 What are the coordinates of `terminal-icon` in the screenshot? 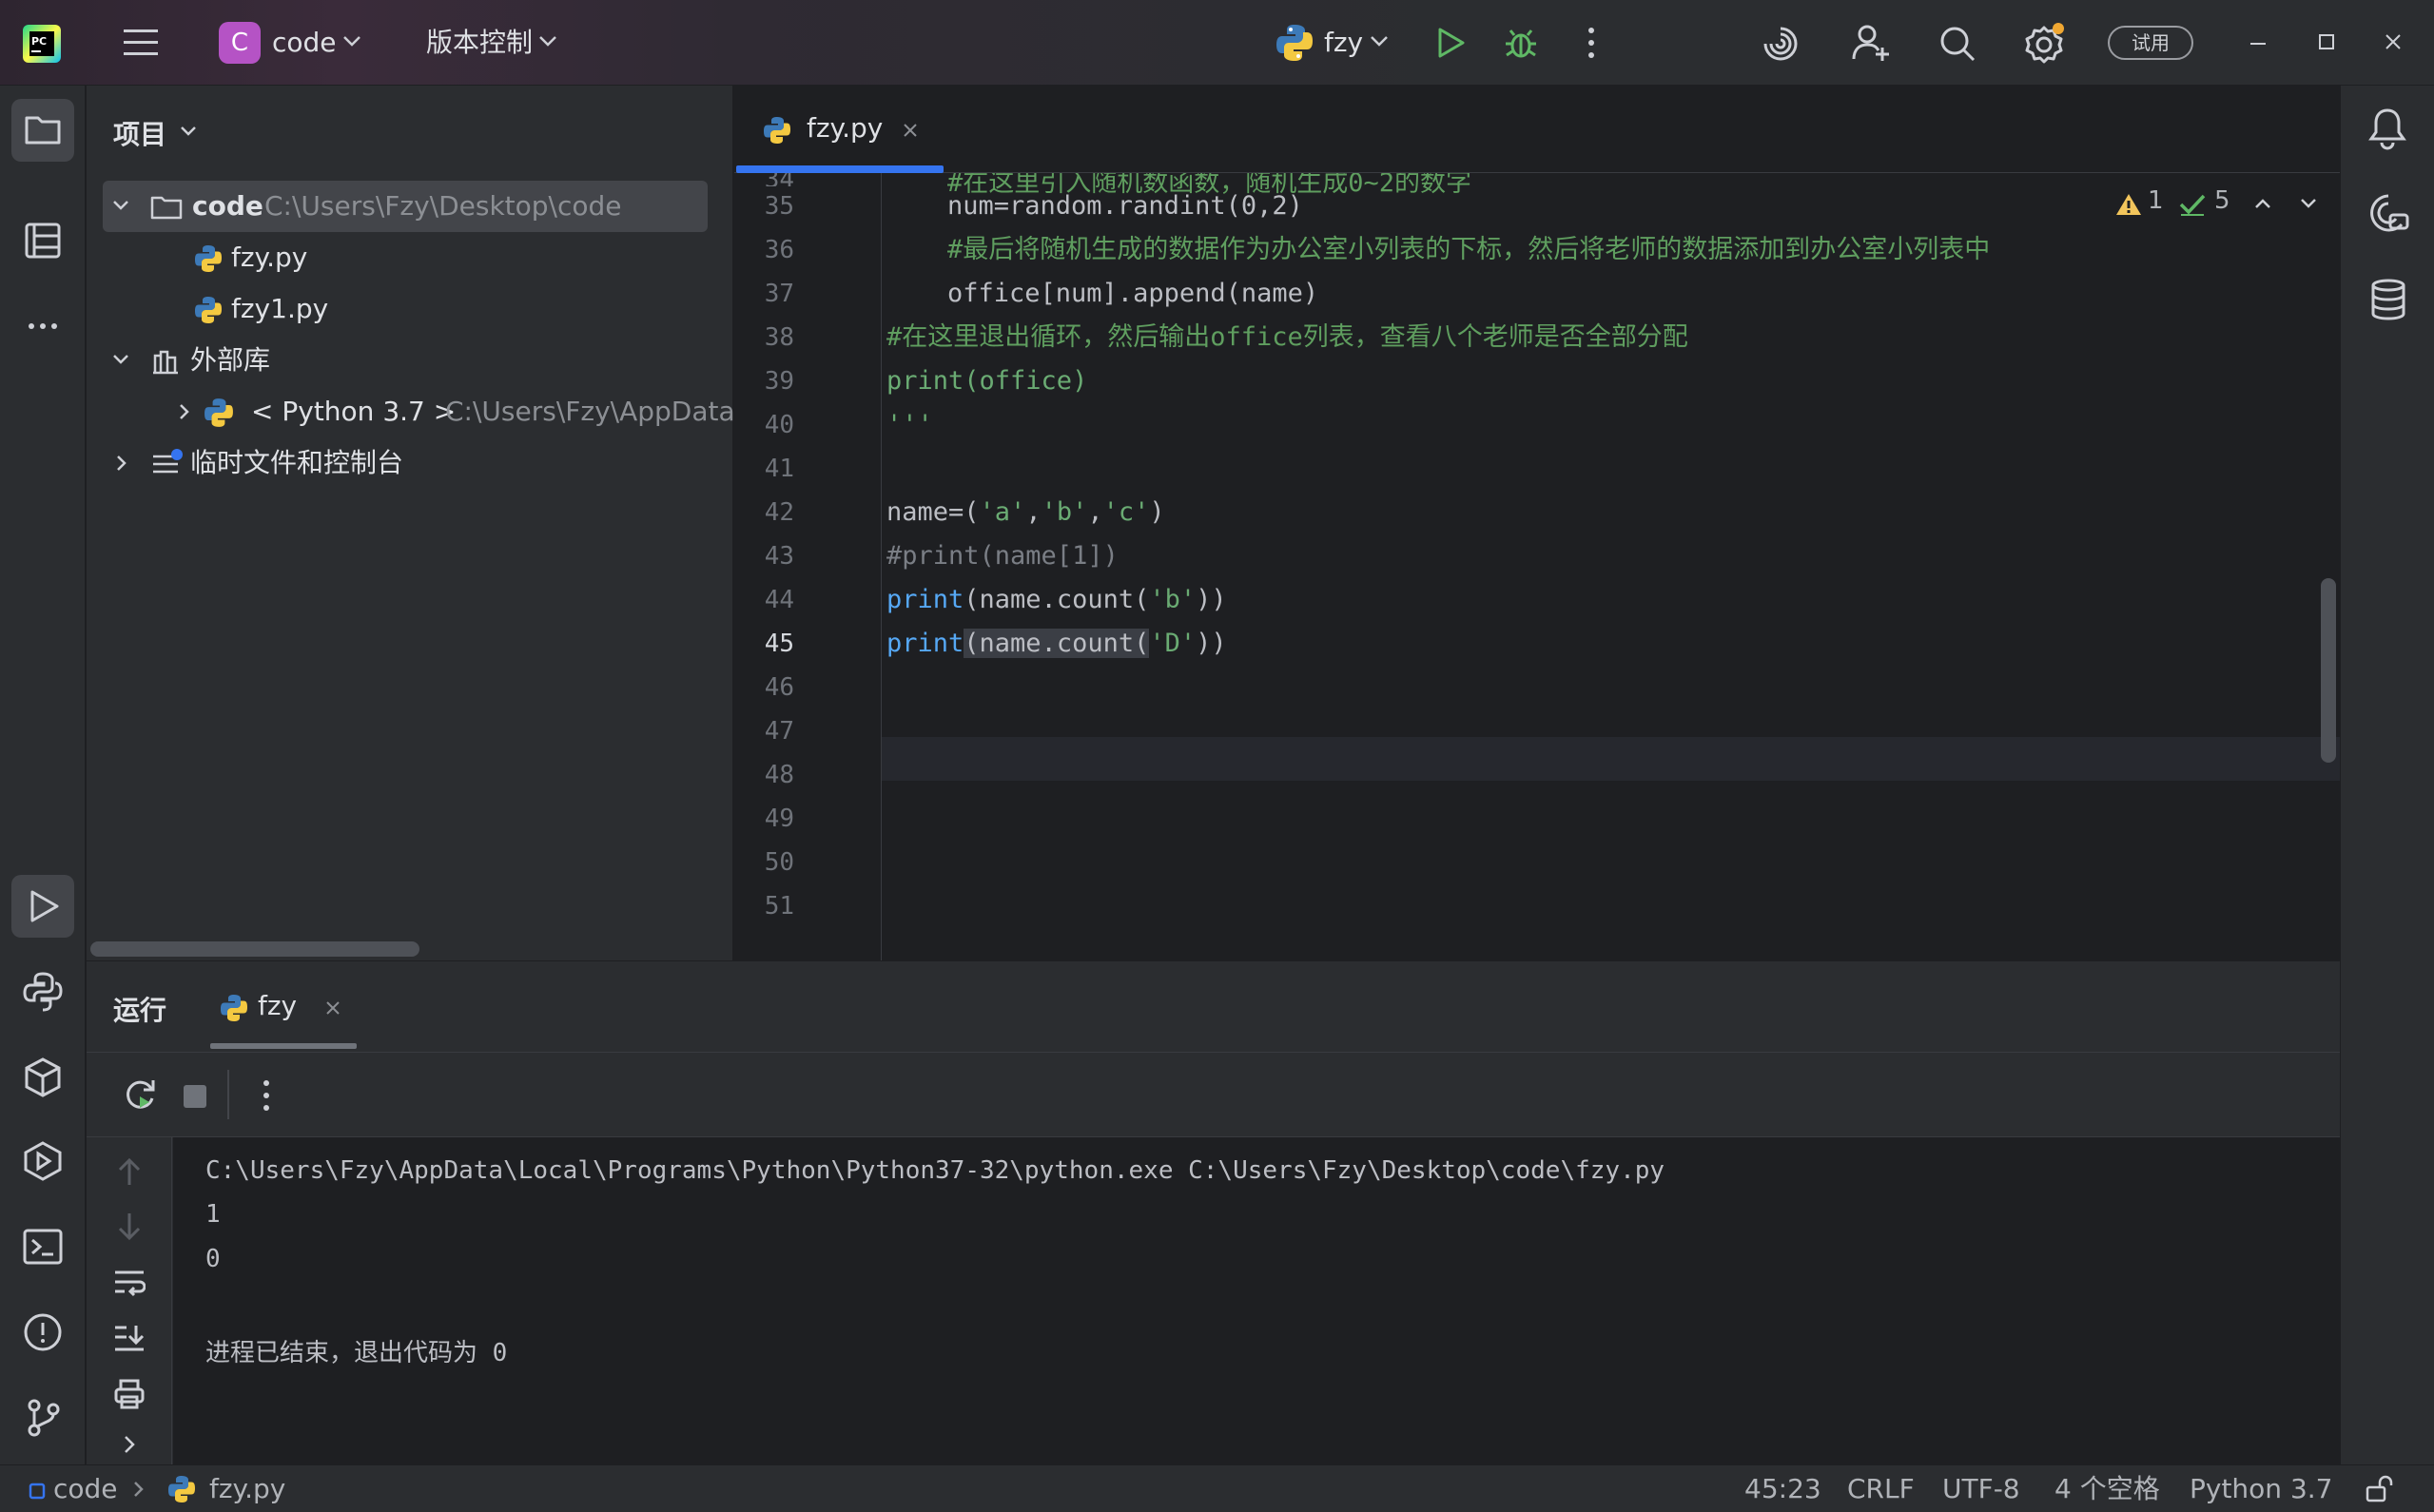 It's located at (42, 1247).